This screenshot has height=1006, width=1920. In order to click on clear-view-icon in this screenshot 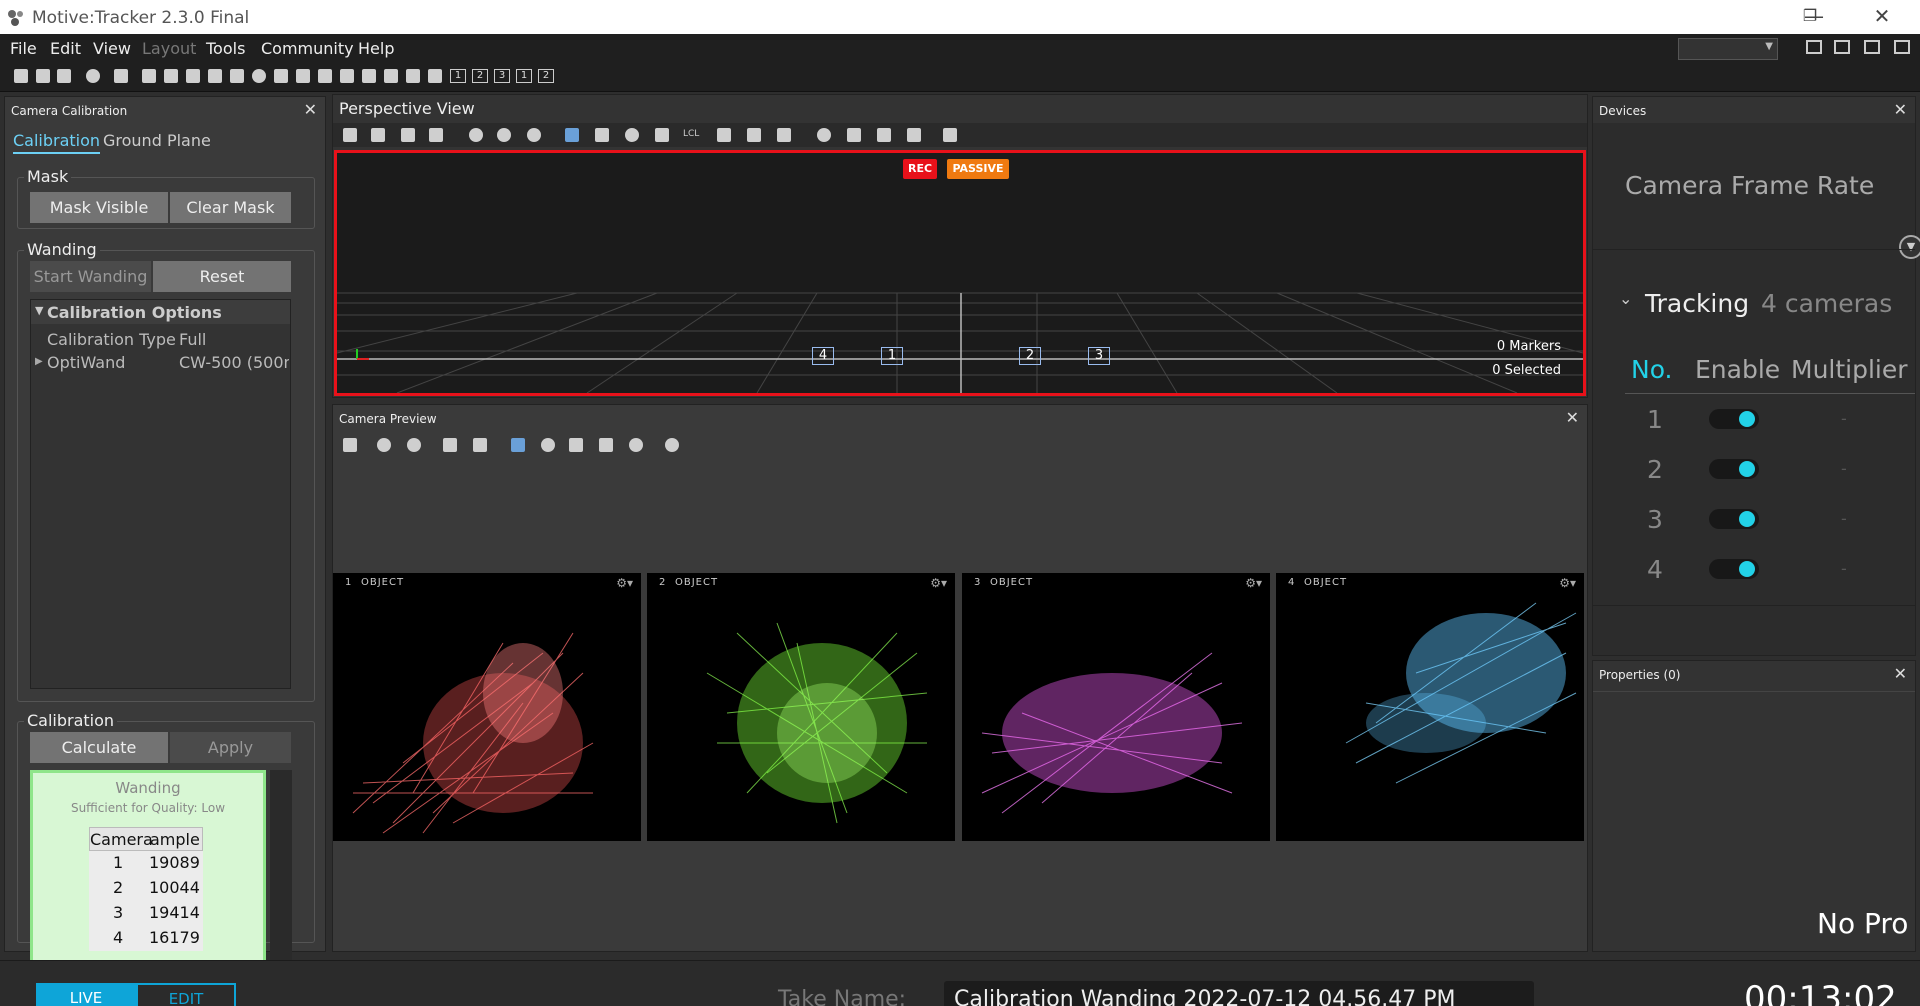, I will do `click(480, 445)`.